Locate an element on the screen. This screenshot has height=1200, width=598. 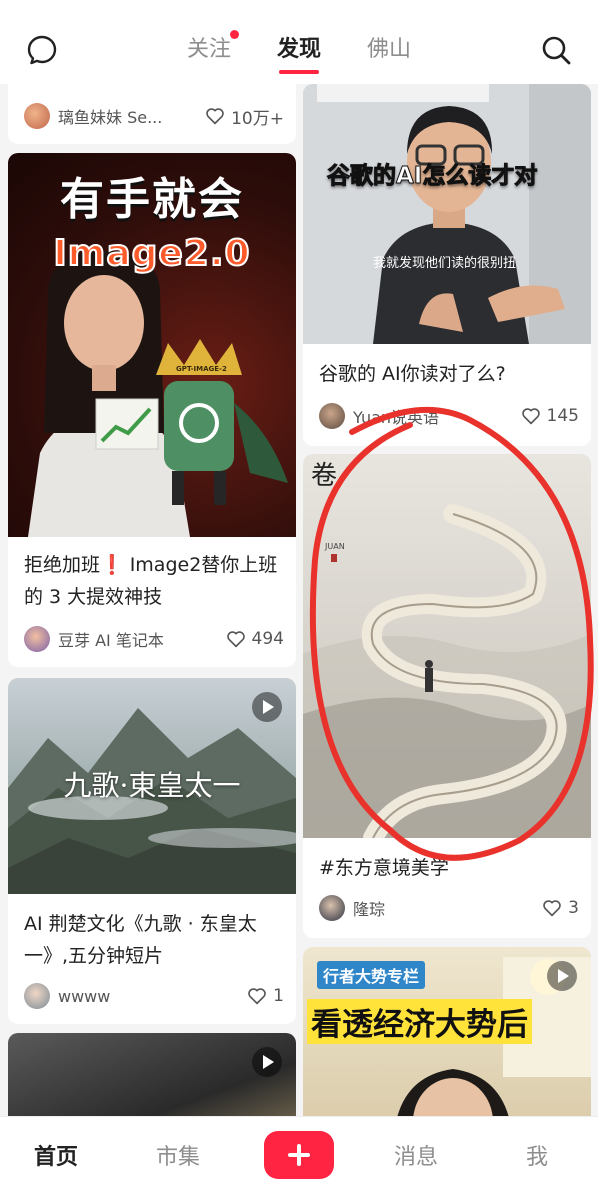
cover-headline-2: Image2.0 is located at coordinates (151, 253).